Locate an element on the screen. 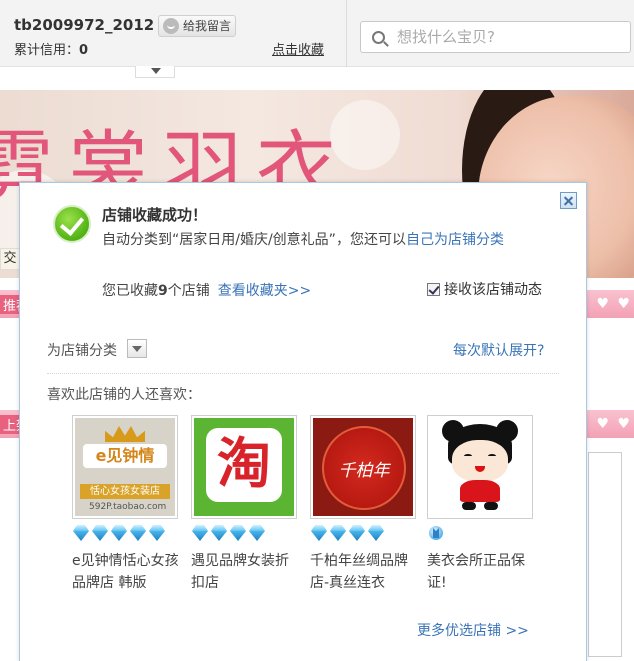 This screenshot has height=661, width=634. leave-message-label: 给我留言 is located at coordinates (207, 26).